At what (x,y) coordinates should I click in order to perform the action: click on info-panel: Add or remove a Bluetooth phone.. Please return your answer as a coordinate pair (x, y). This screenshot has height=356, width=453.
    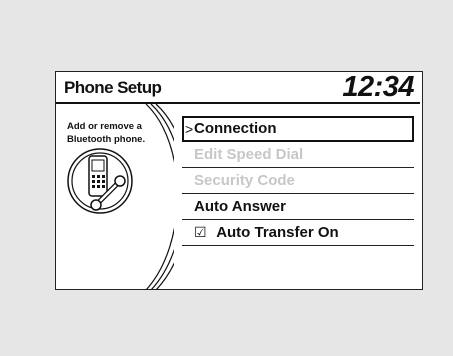
    Looking at the image, I should click on (115, 197).